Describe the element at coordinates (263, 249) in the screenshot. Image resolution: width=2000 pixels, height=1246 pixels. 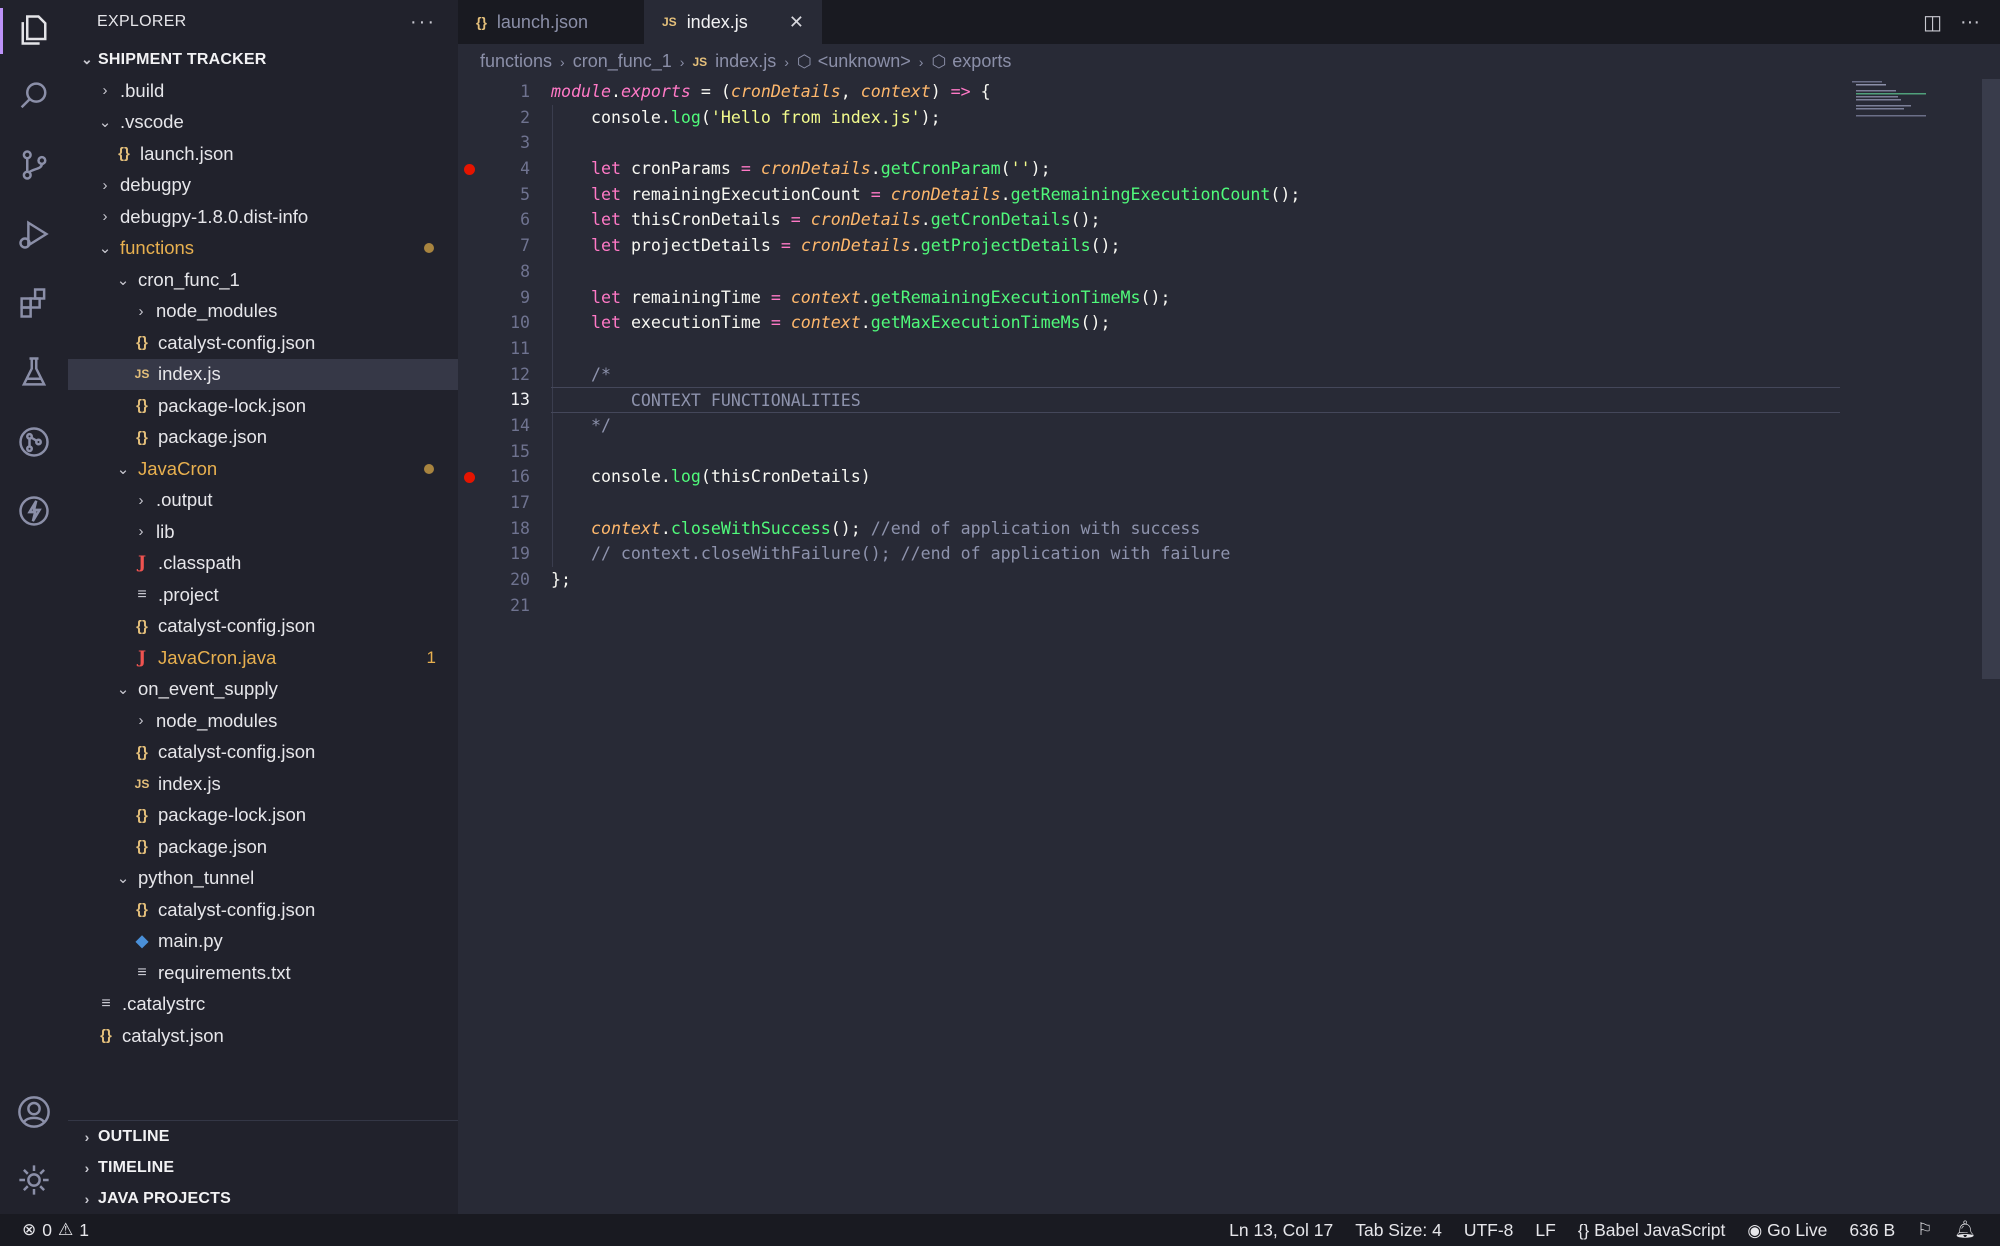
I see `folder-item: ⌄ functions` at that location.